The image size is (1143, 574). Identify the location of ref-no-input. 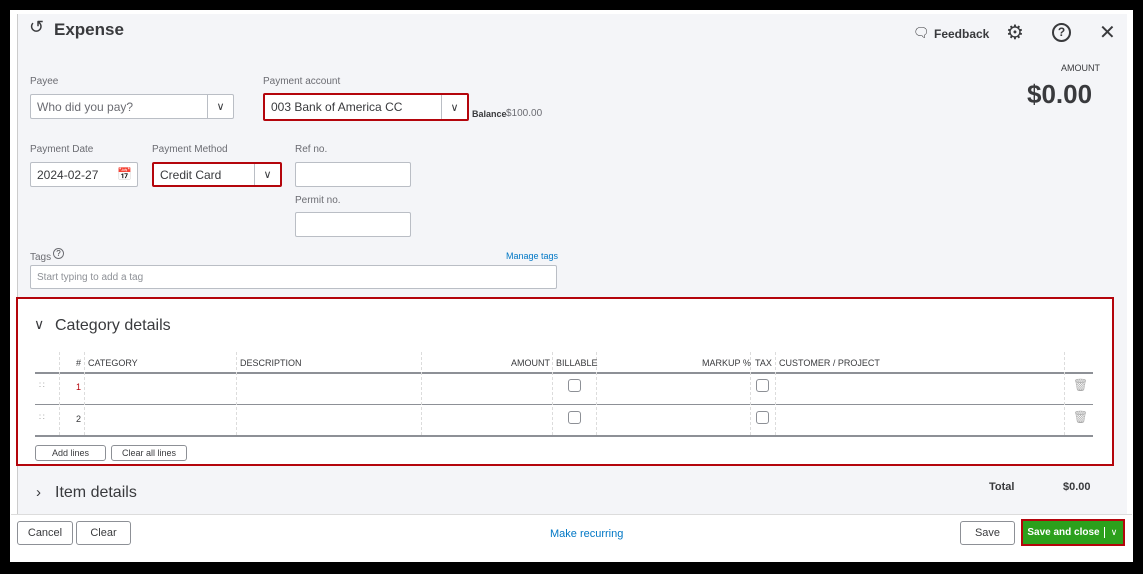
(353, 174).